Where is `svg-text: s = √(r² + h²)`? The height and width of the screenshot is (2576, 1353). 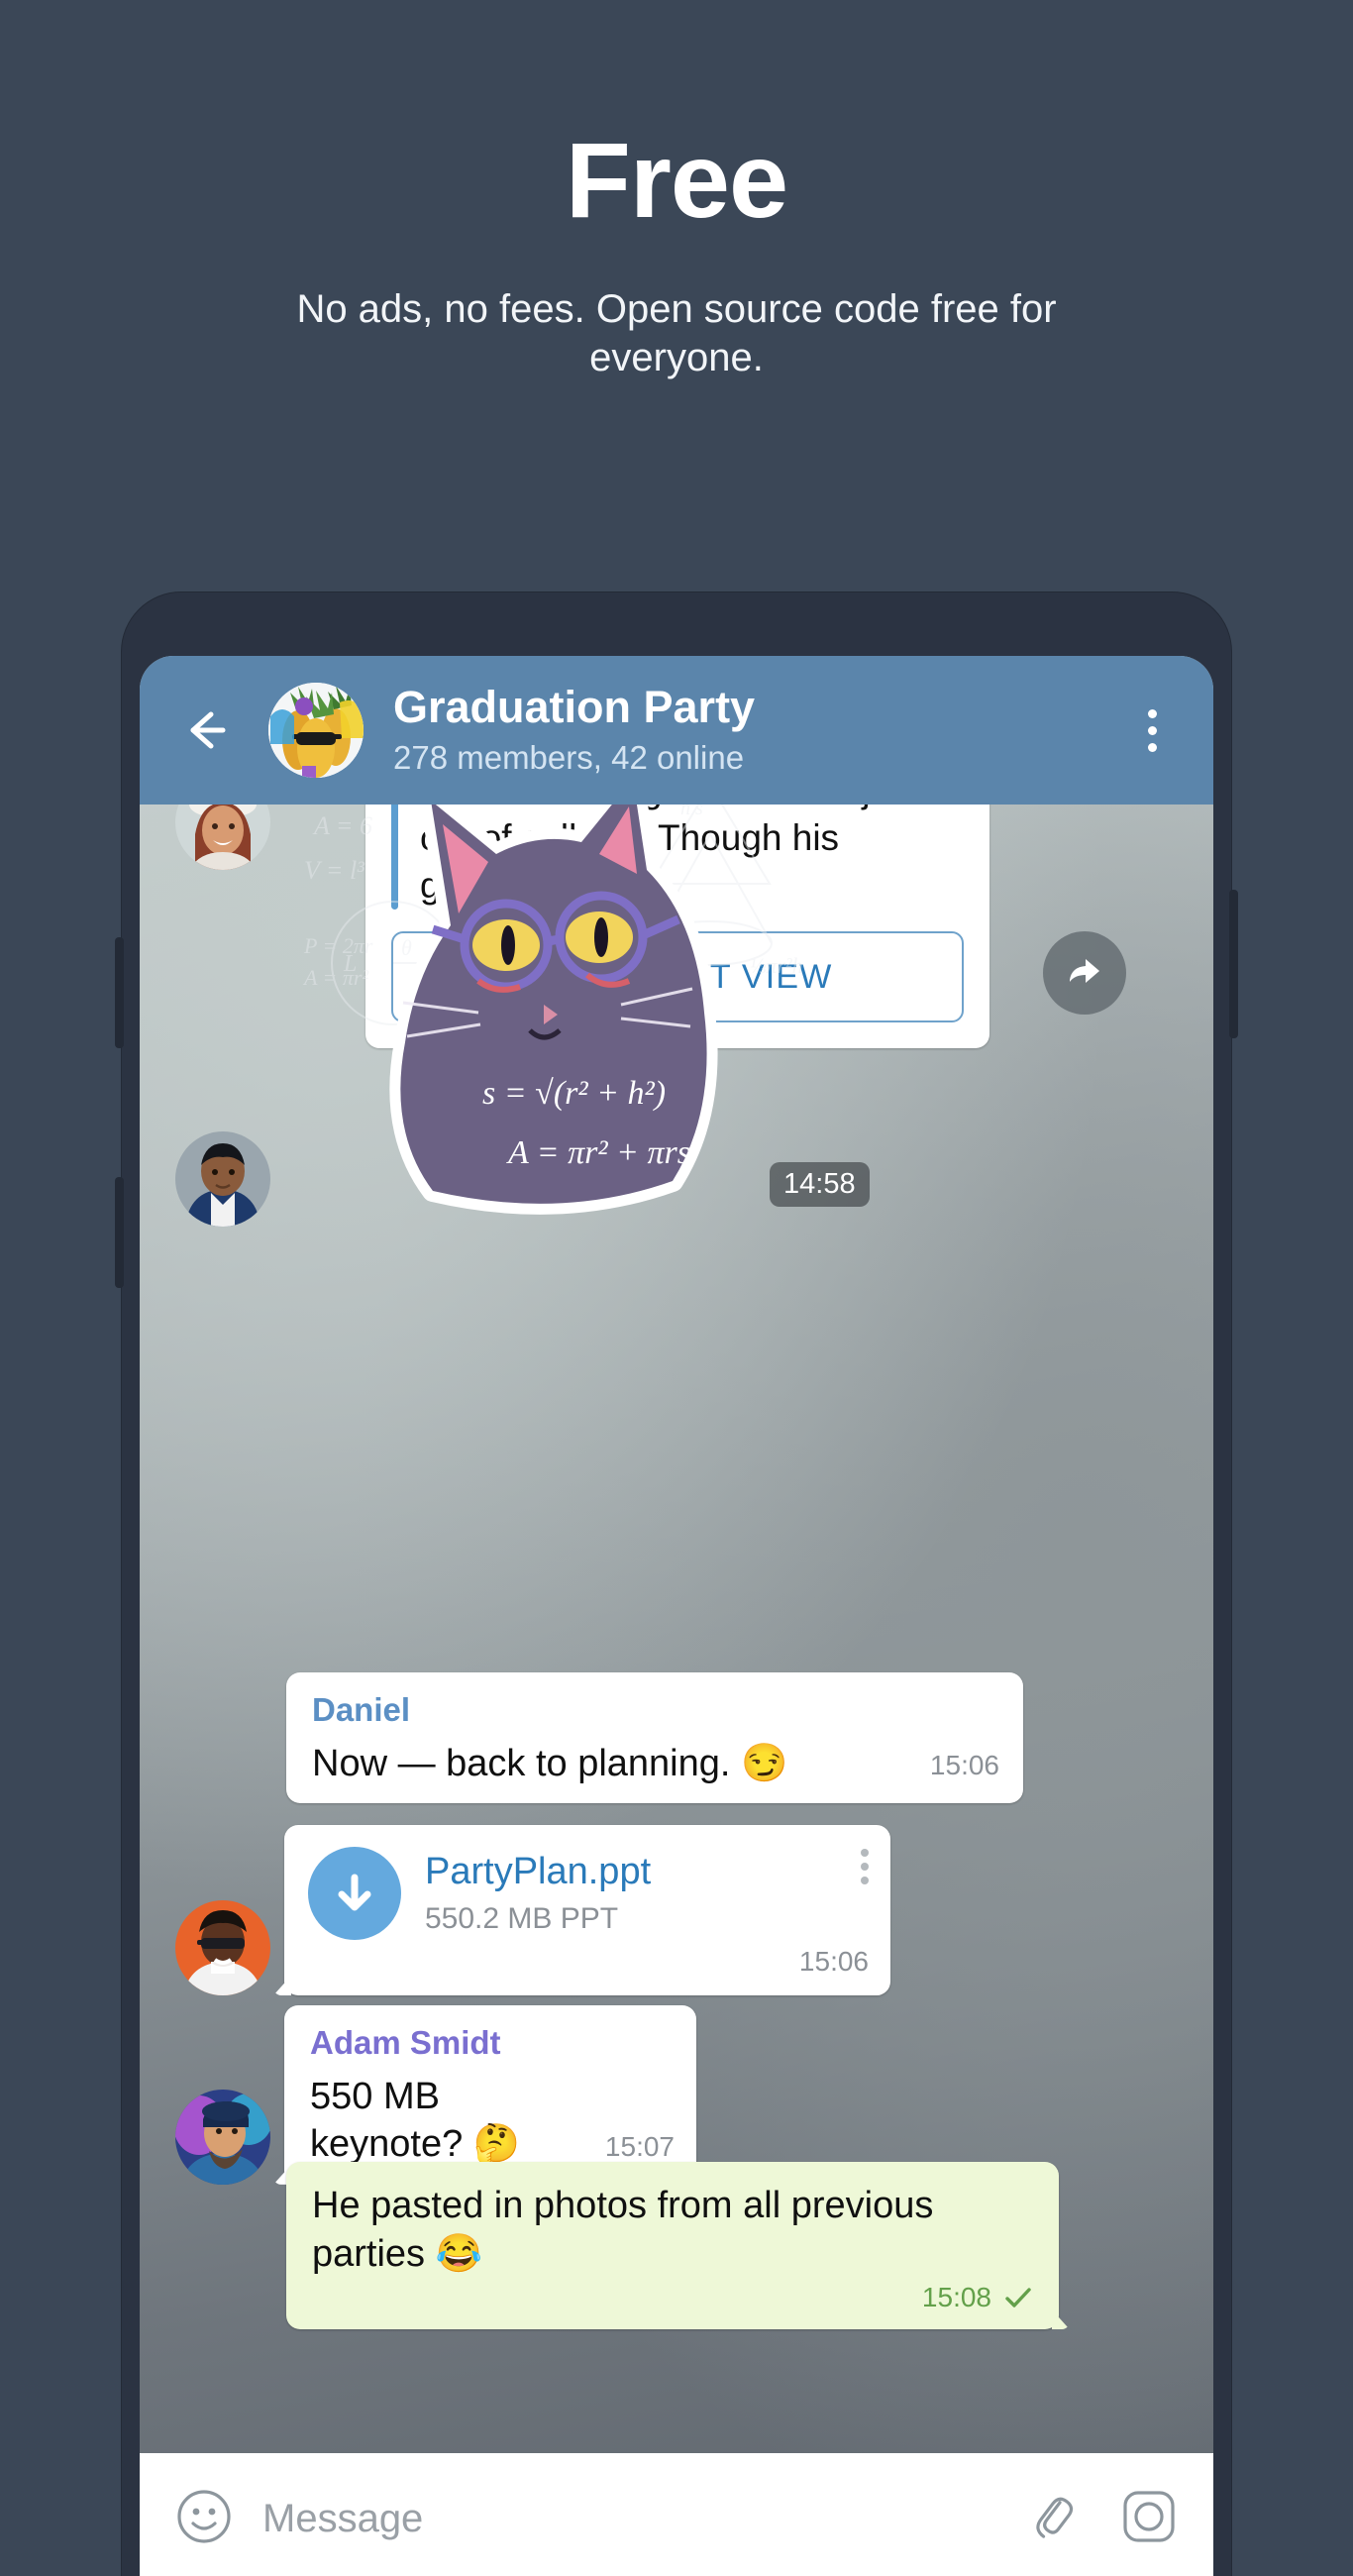
svg-text: s = √(r² + h²) is located at coordinates (574, 1094).